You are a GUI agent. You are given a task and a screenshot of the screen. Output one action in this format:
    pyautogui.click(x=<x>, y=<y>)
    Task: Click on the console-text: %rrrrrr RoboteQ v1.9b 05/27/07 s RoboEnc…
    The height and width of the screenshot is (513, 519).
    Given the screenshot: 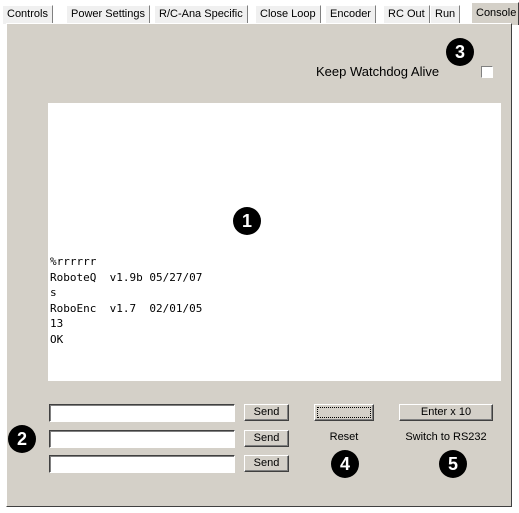 What is the action you would take?
    pyautogui.click(x=126, y=300)
    